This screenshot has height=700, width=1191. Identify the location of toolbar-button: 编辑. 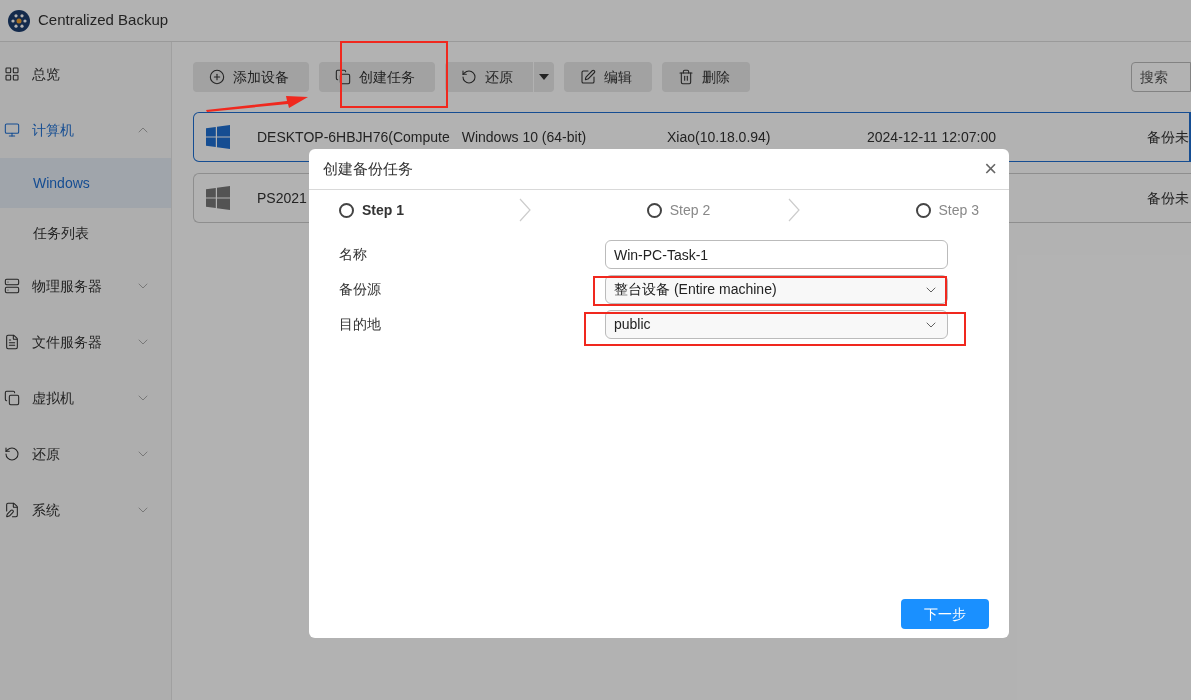
(608, 77).